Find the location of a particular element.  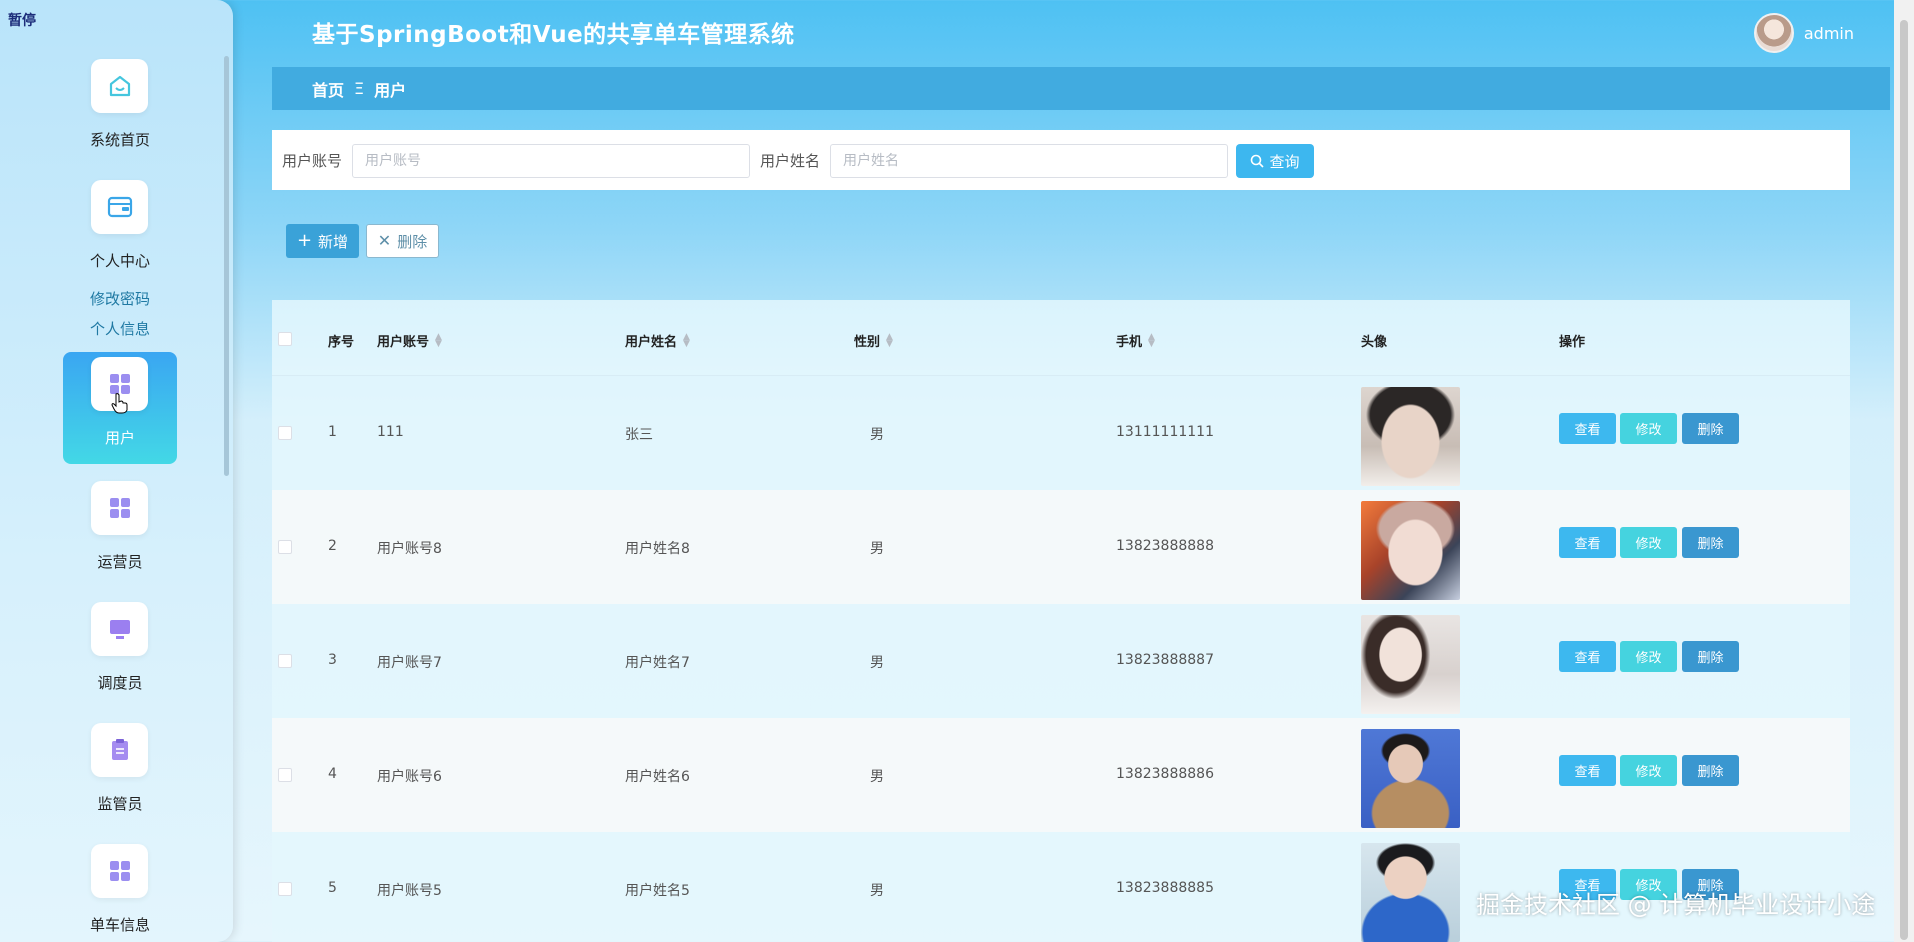

breadcrumb-home: 首页 is located at coordinates (328, 89).